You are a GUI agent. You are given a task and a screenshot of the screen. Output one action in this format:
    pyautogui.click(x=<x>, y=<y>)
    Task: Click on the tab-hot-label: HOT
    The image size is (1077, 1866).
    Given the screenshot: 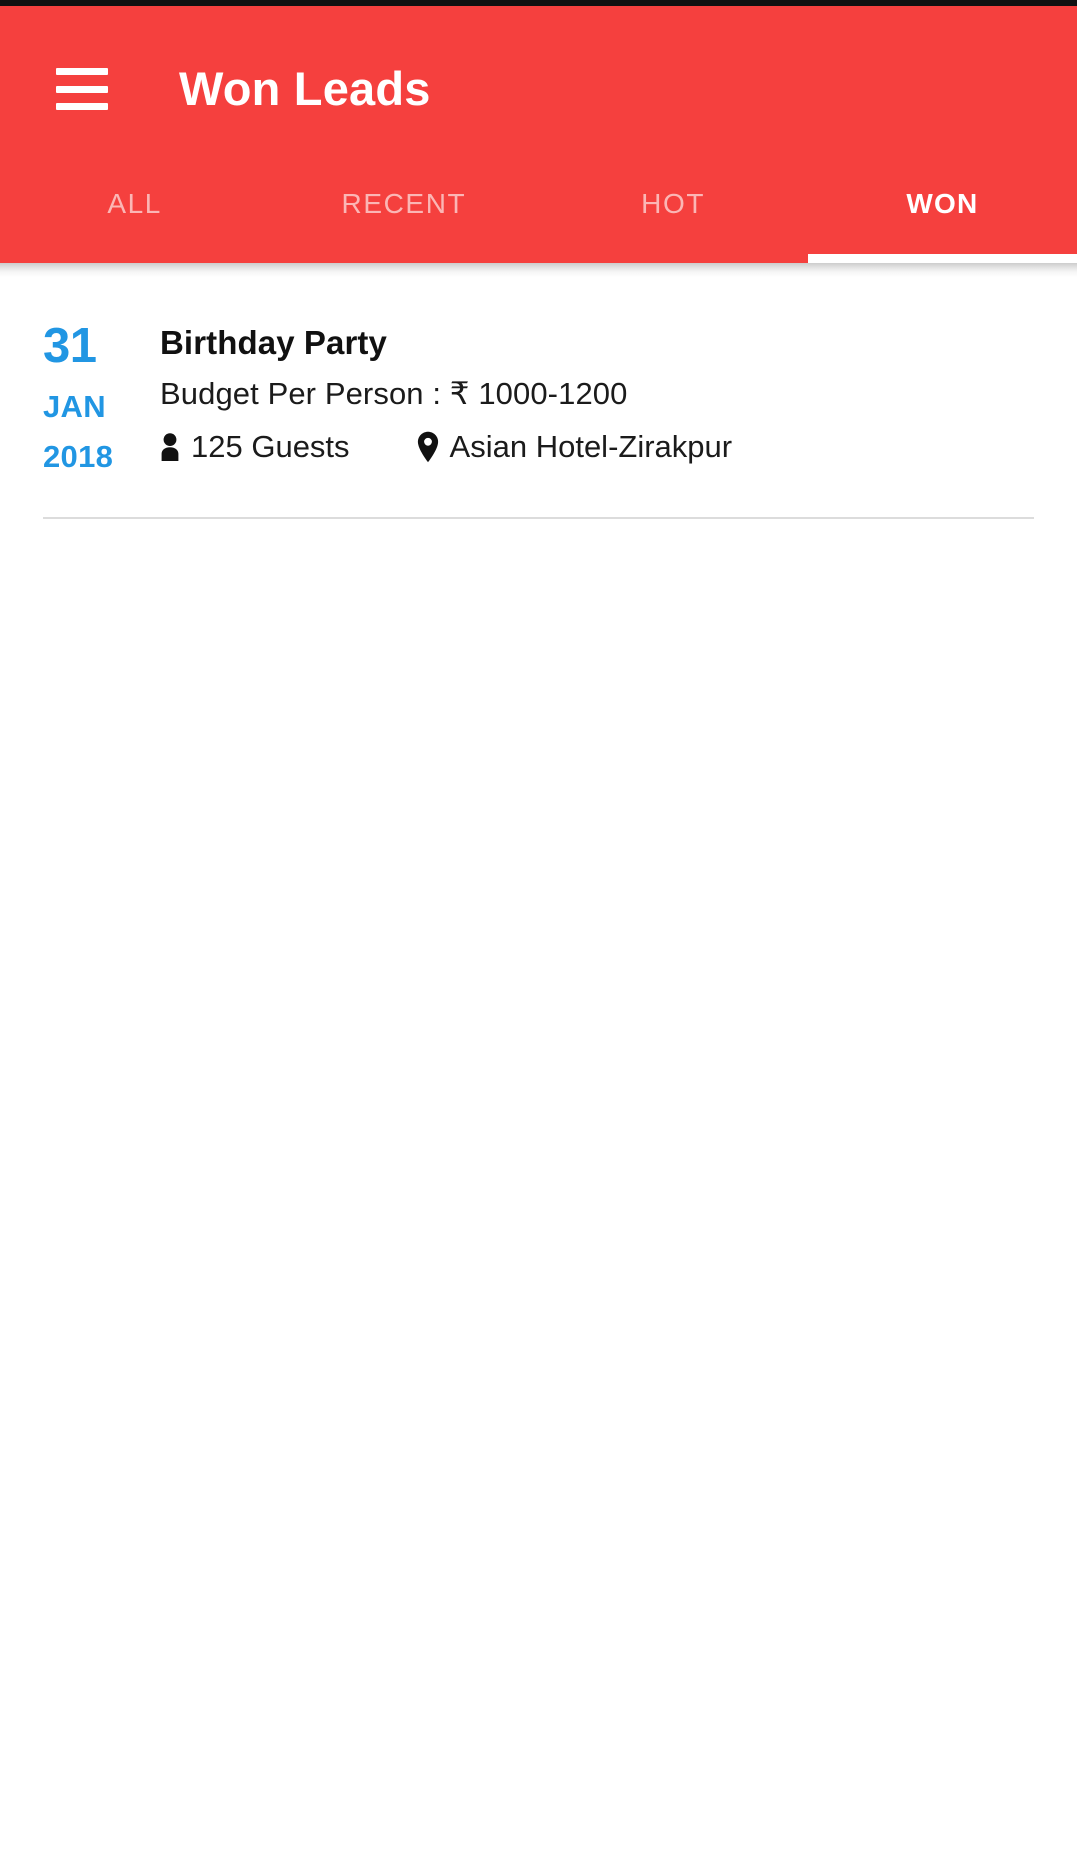 What is the action you would take?
    pyautogui.click(x=673, y=203)
    